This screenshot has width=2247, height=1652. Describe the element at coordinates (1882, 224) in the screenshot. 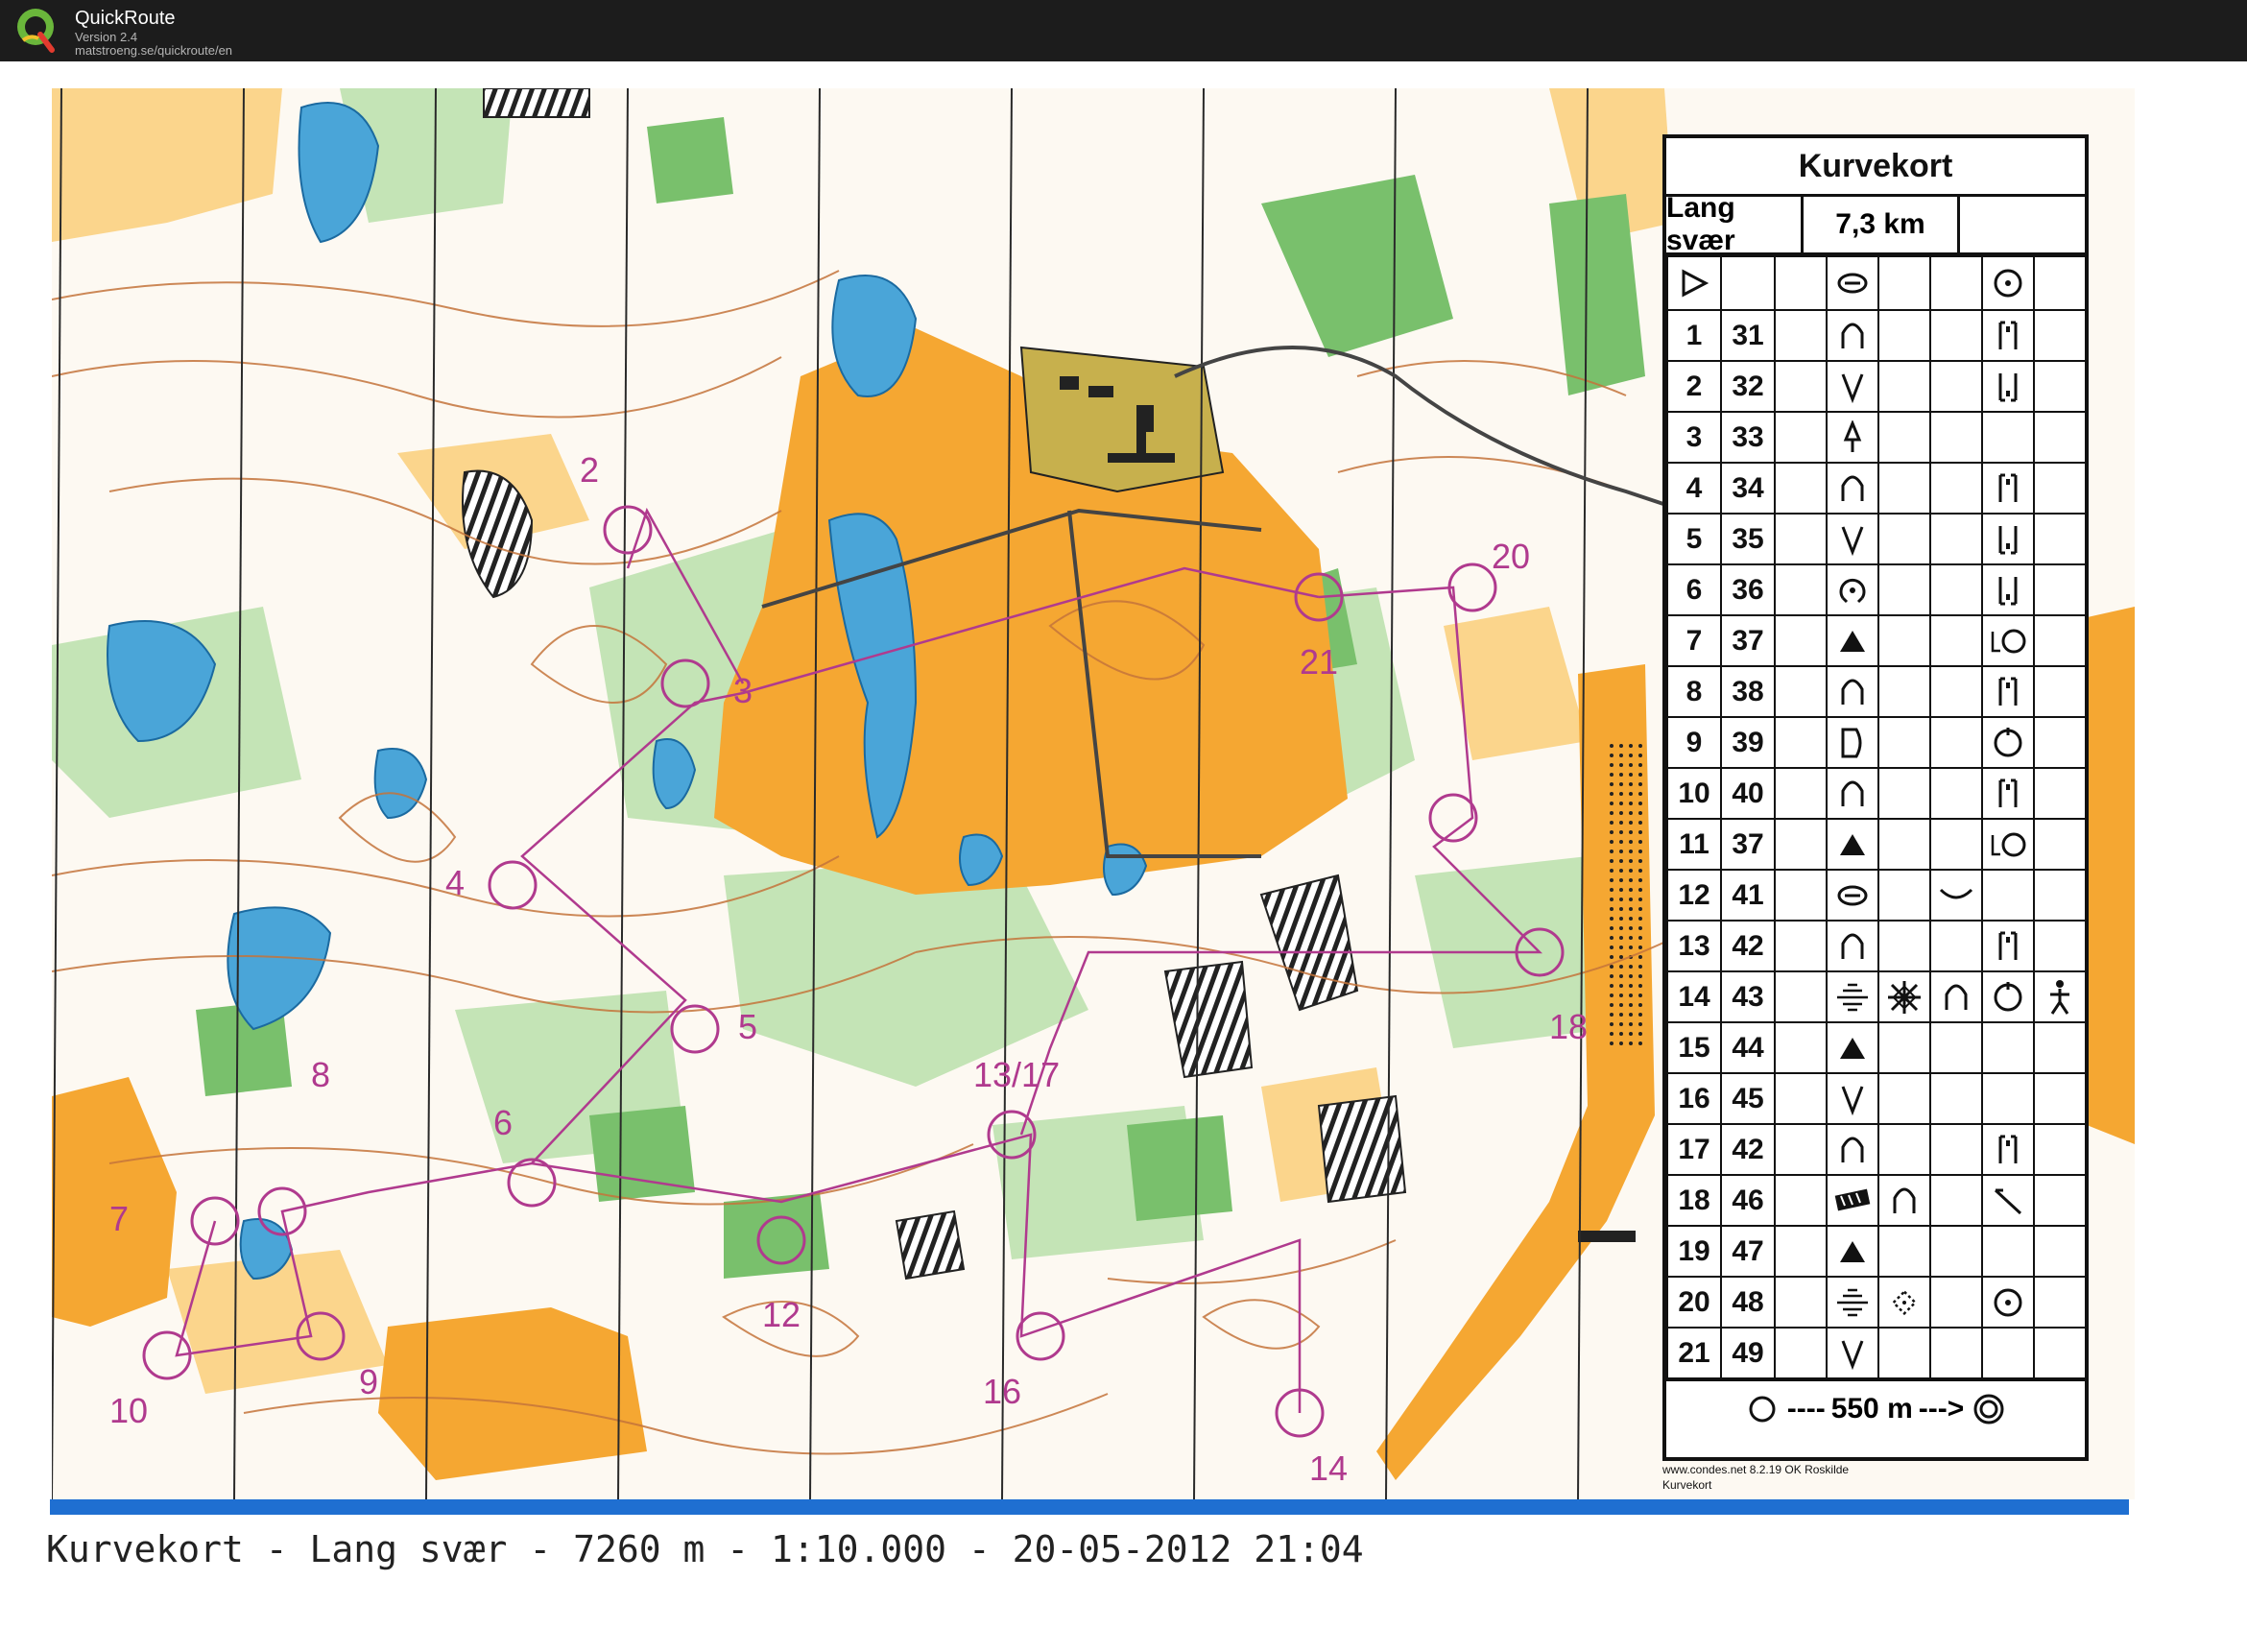

I see `course-length: 7,3 km` at that location.